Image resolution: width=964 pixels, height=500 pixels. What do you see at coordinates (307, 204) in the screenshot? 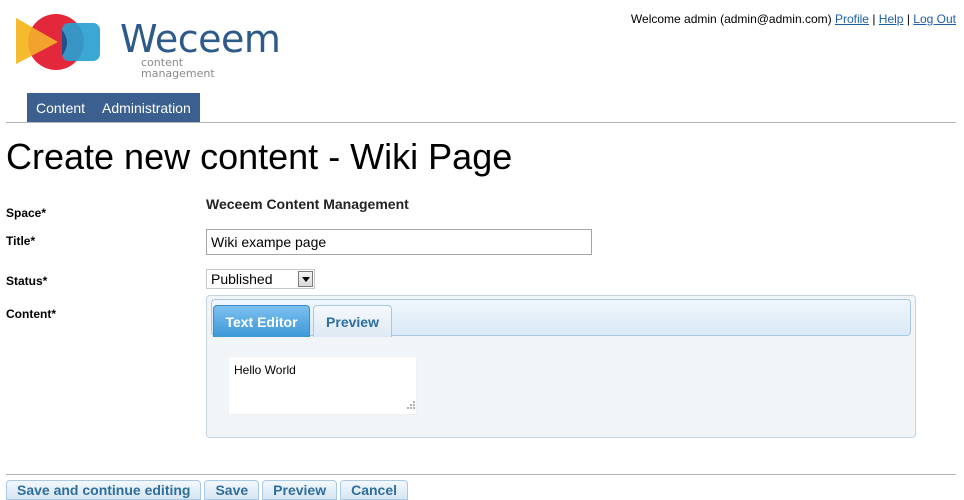
I see `space-value: Weceem Content Management` at bounding box center [307, 204].